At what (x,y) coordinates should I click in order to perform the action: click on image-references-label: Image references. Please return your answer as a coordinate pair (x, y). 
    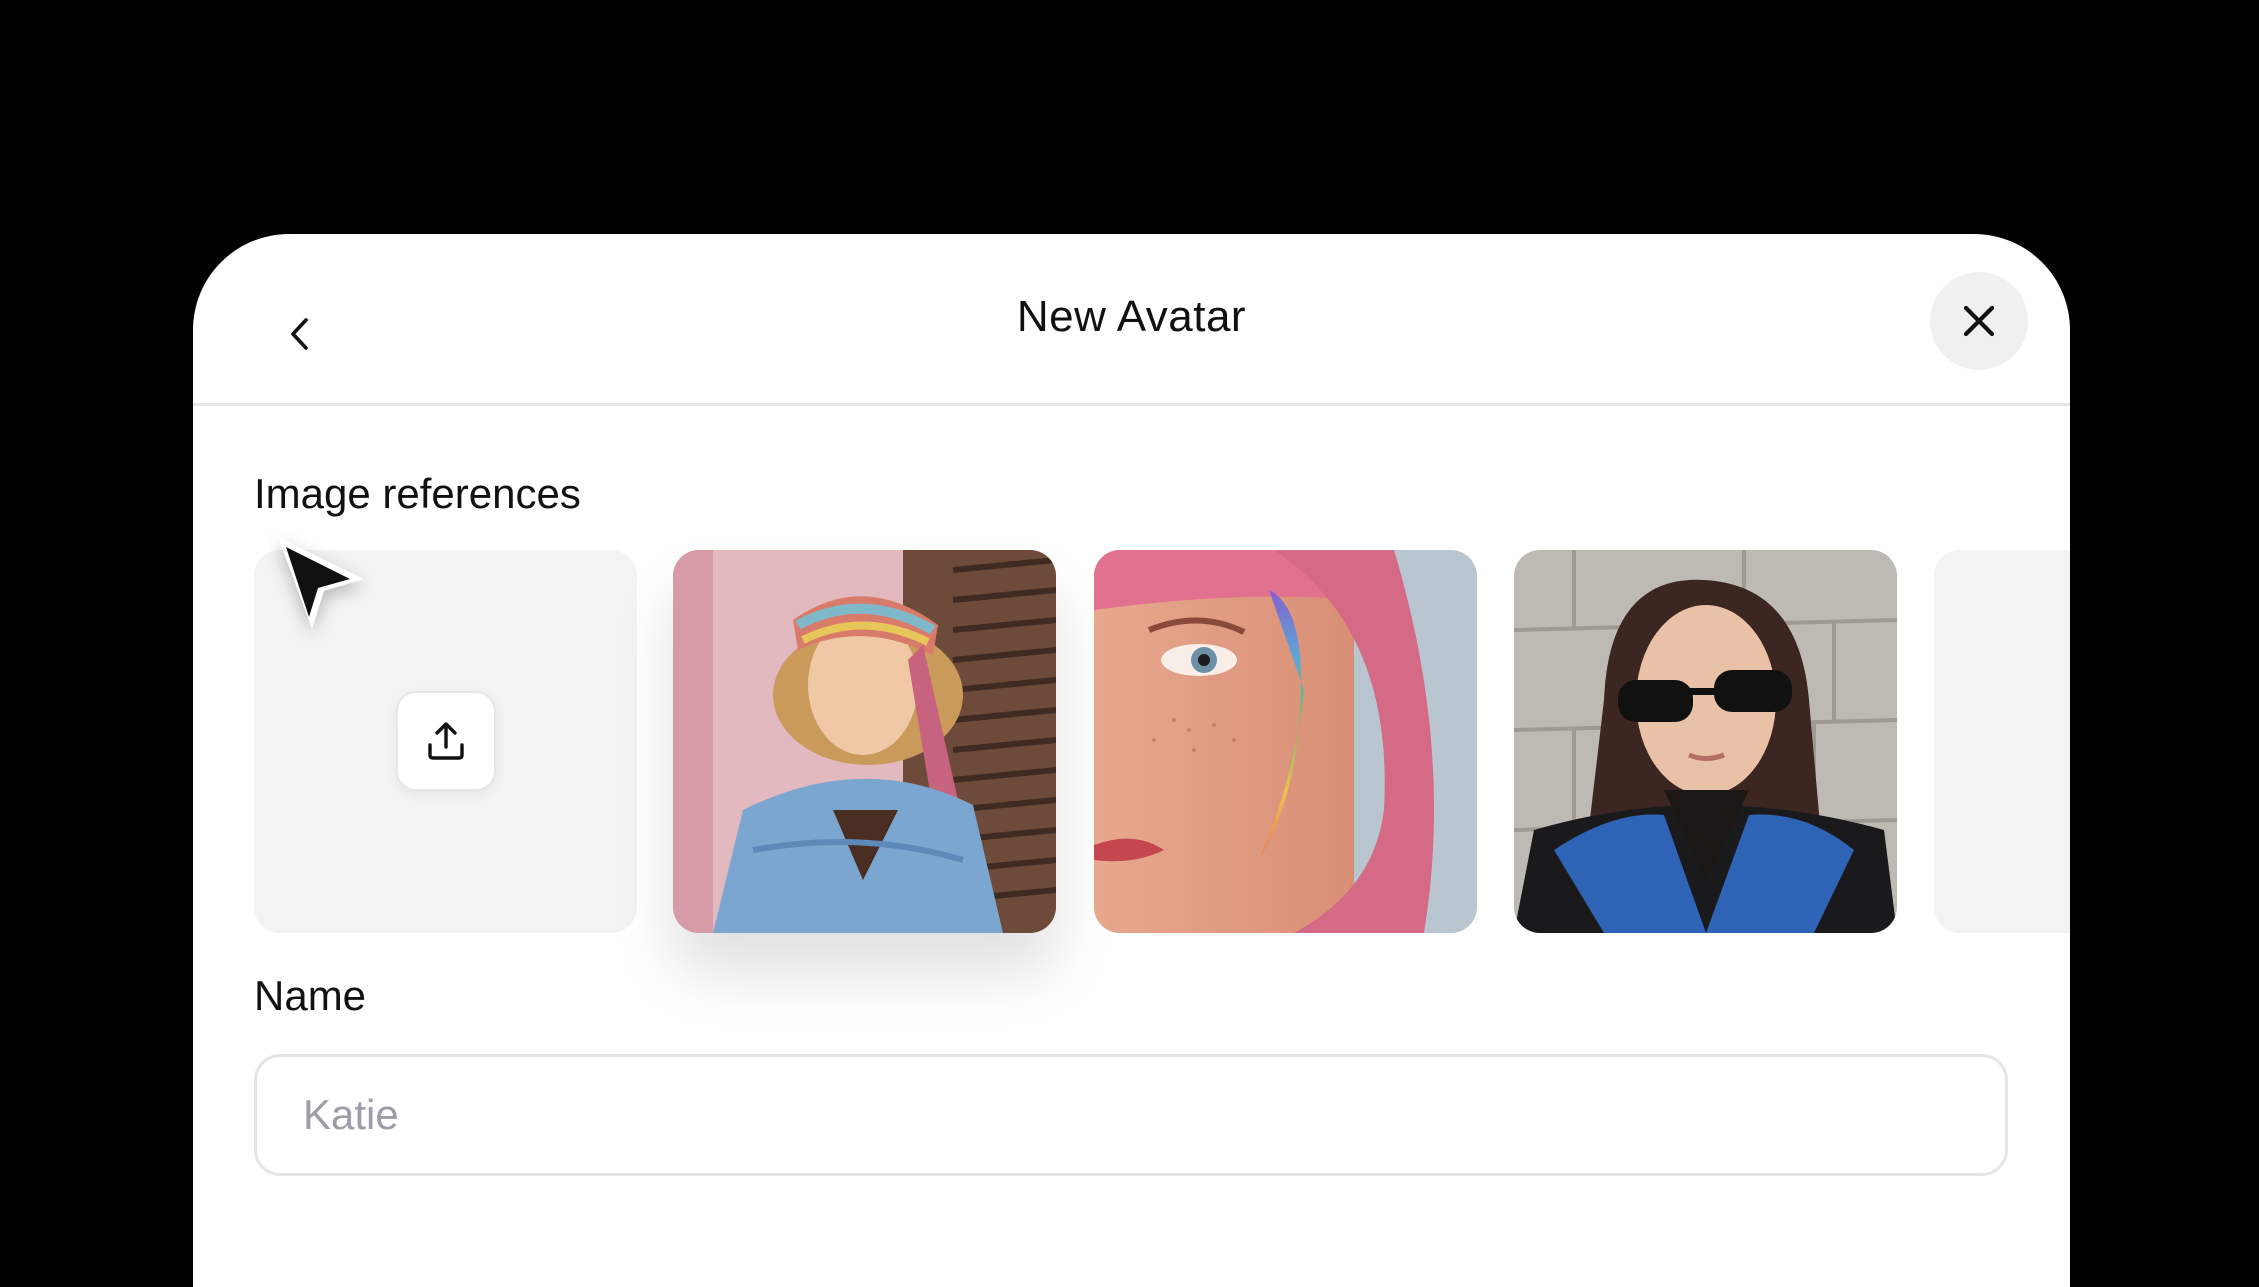
    Looking at the image, I should click on (417, 493).